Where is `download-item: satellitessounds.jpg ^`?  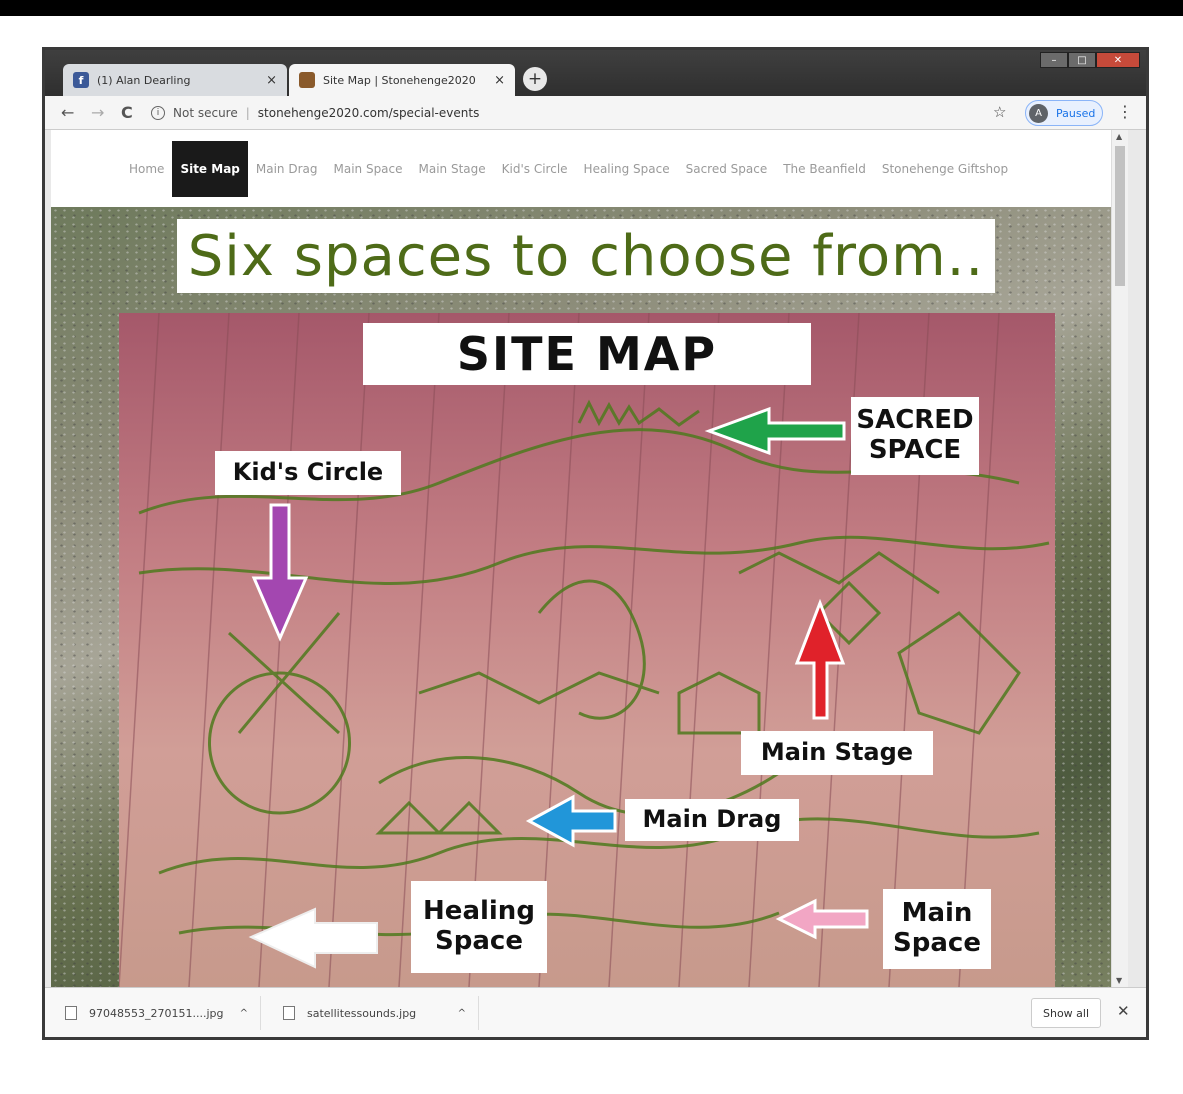 download-item: satellitessounds.jpg ^ is located at coordinates (371, 1013).